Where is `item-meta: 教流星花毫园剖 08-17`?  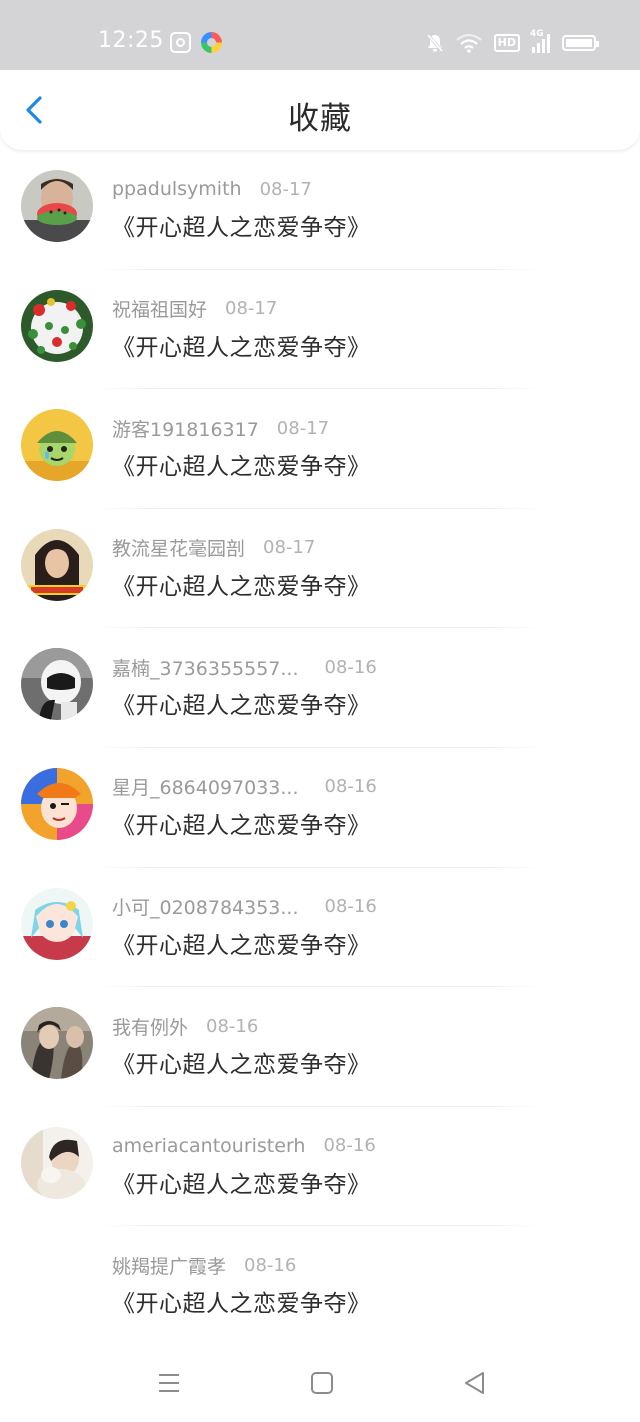 item-meta: 教流星花毫园剖 08-17 is located at coordinates (213, 548).